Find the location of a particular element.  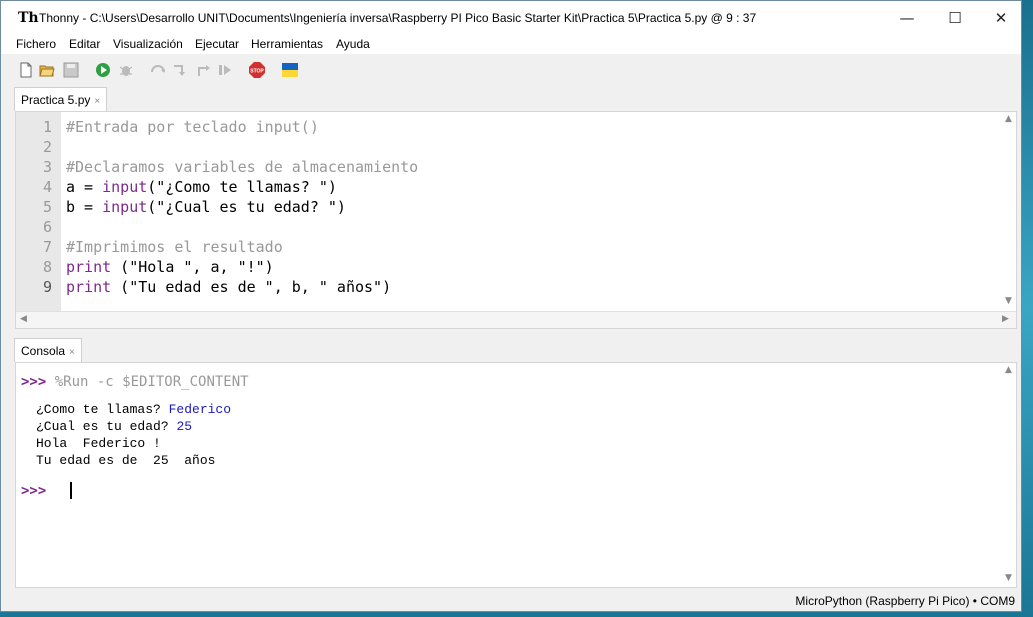

stop-icon: STOP is located at coordinates (257, 70).